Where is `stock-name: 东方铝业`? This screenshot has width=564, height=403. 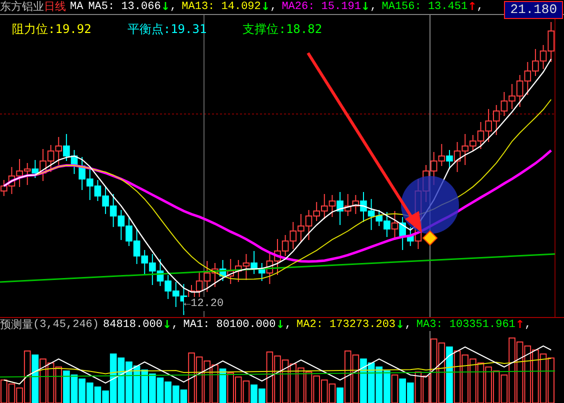 stock-name: 东方铝业 is located at coordinates (22, 7).